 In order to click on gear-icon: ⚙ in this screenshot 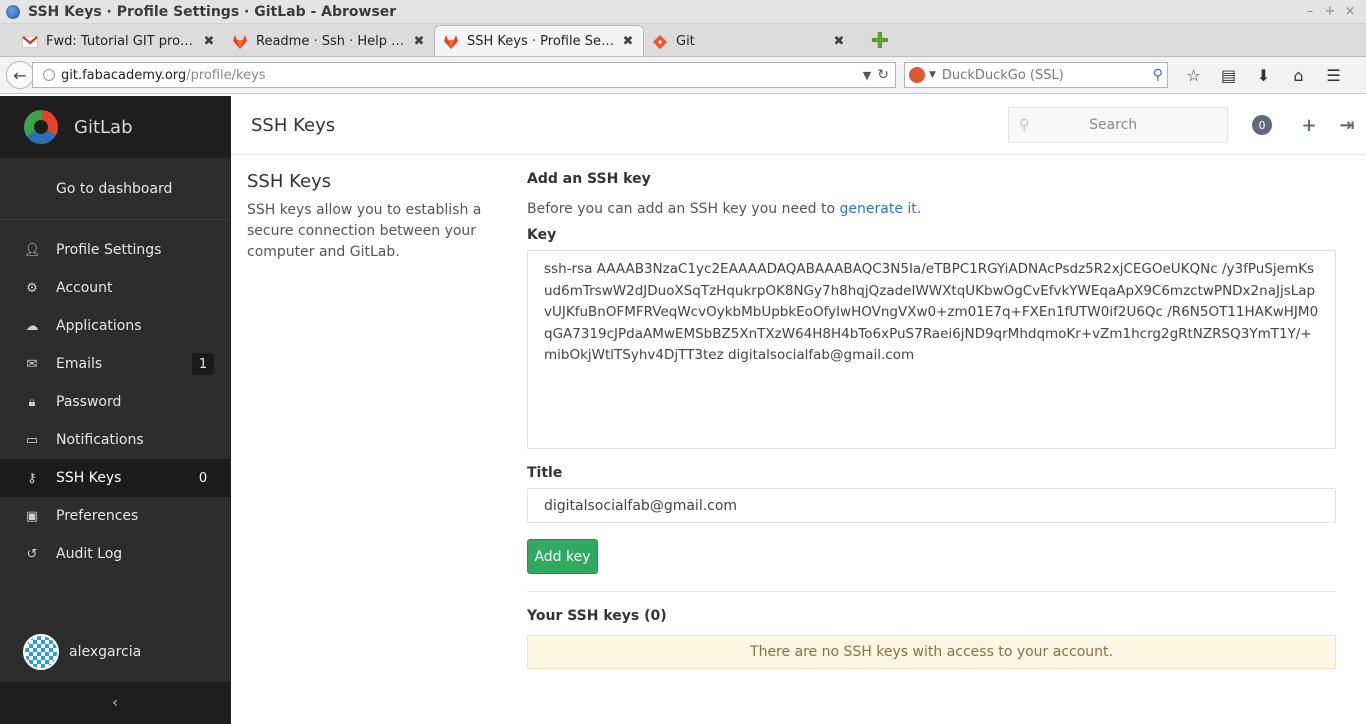, I will do `click(32, 288)`.